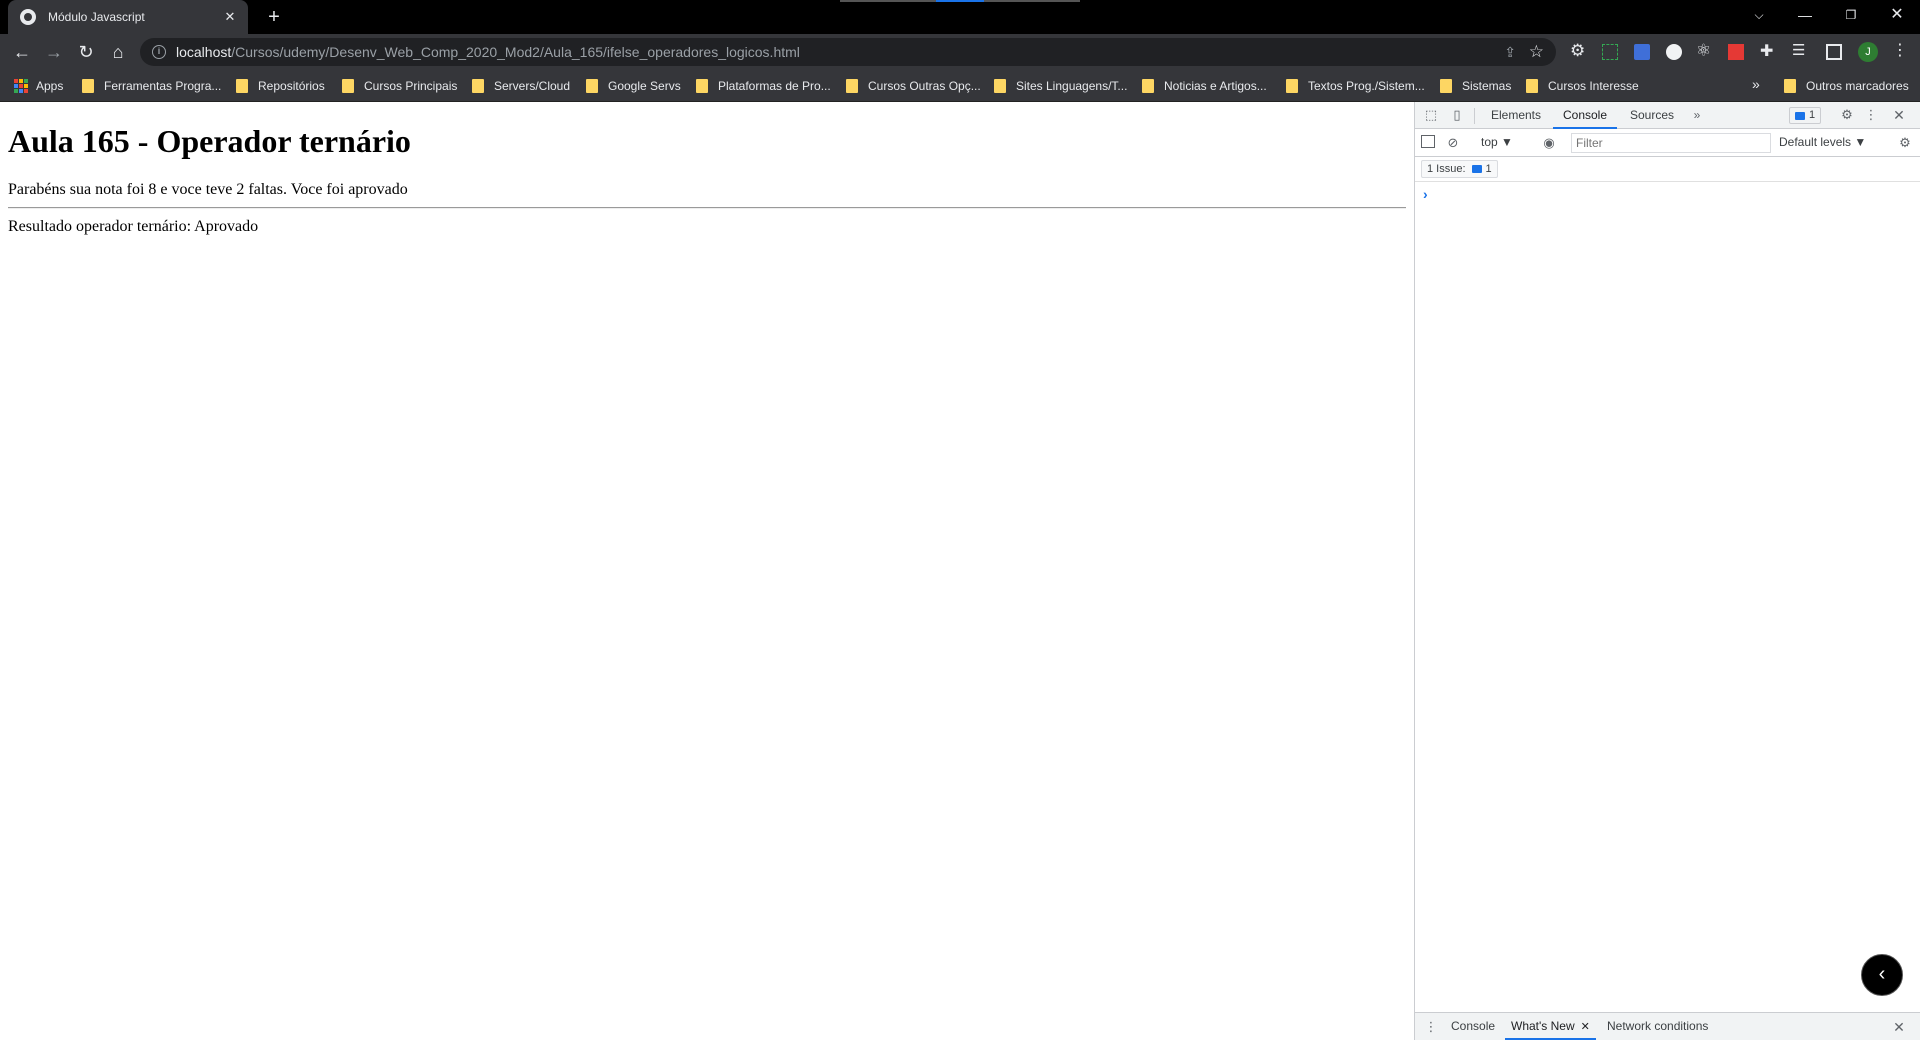  I want to click on devtools-settings-icon: ⚙, so click(1847, 115).